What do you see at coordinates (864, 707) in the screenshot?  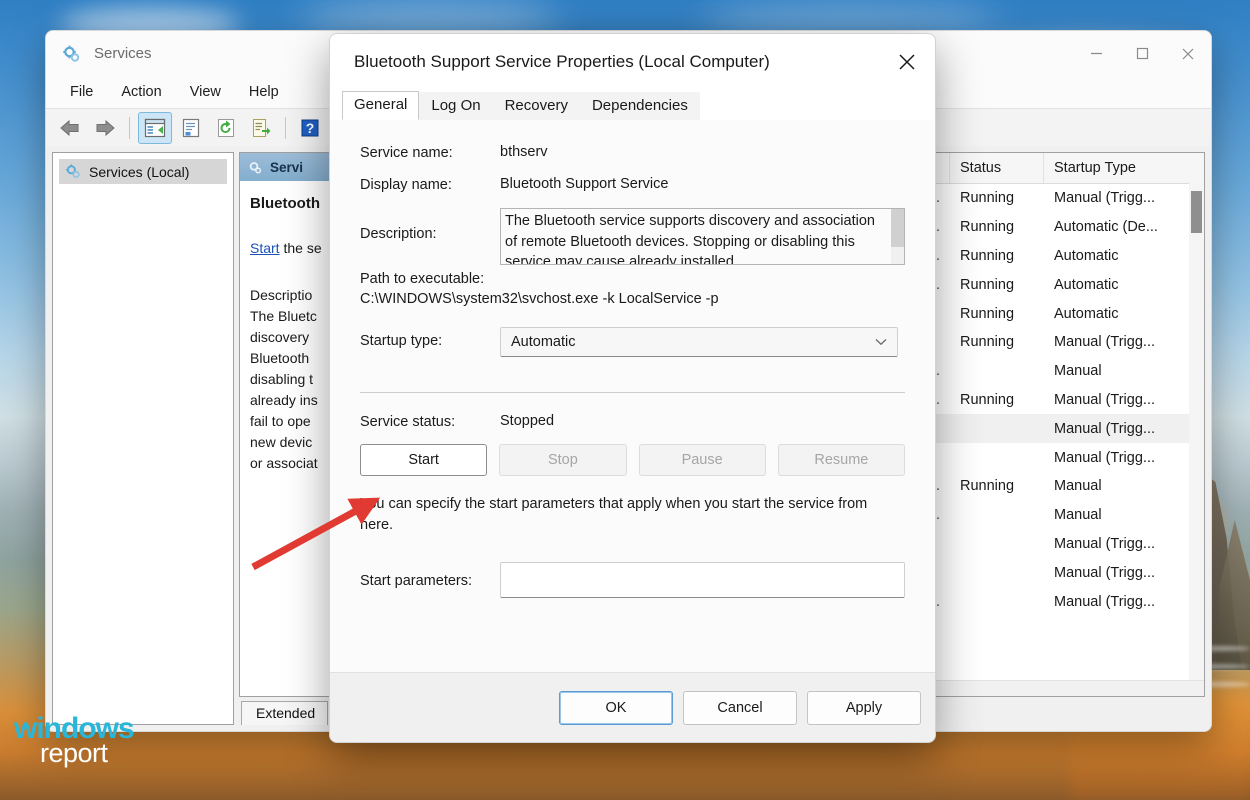 I see `apply-button: Apply` at bounding box center [864, 707].